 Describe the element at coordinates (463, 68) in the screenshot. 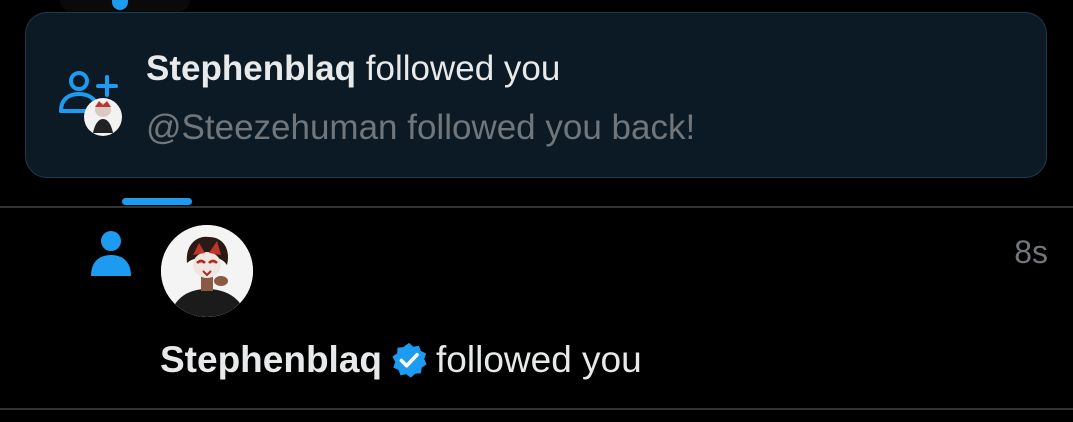

I see `toast-action-text: followed you` at that location.